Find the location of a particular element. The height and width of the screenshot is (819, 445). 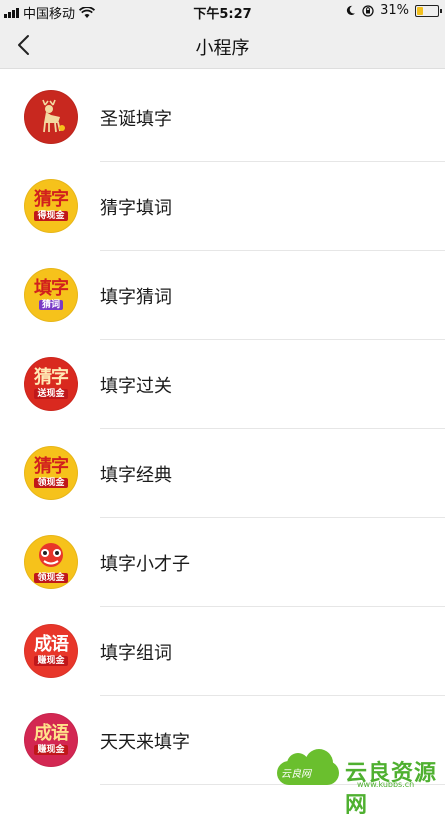

app-icon: 猜字 领现金 is located at coordinates (51, 473).